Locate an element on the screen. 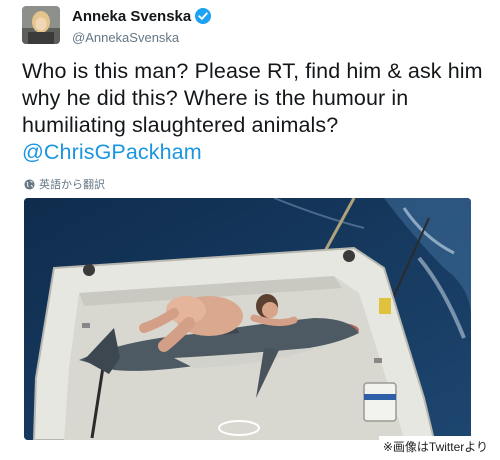 Image resolution: width=500 pixels, height=460 pixels. globe-icon is located at coordinates (29, 184).